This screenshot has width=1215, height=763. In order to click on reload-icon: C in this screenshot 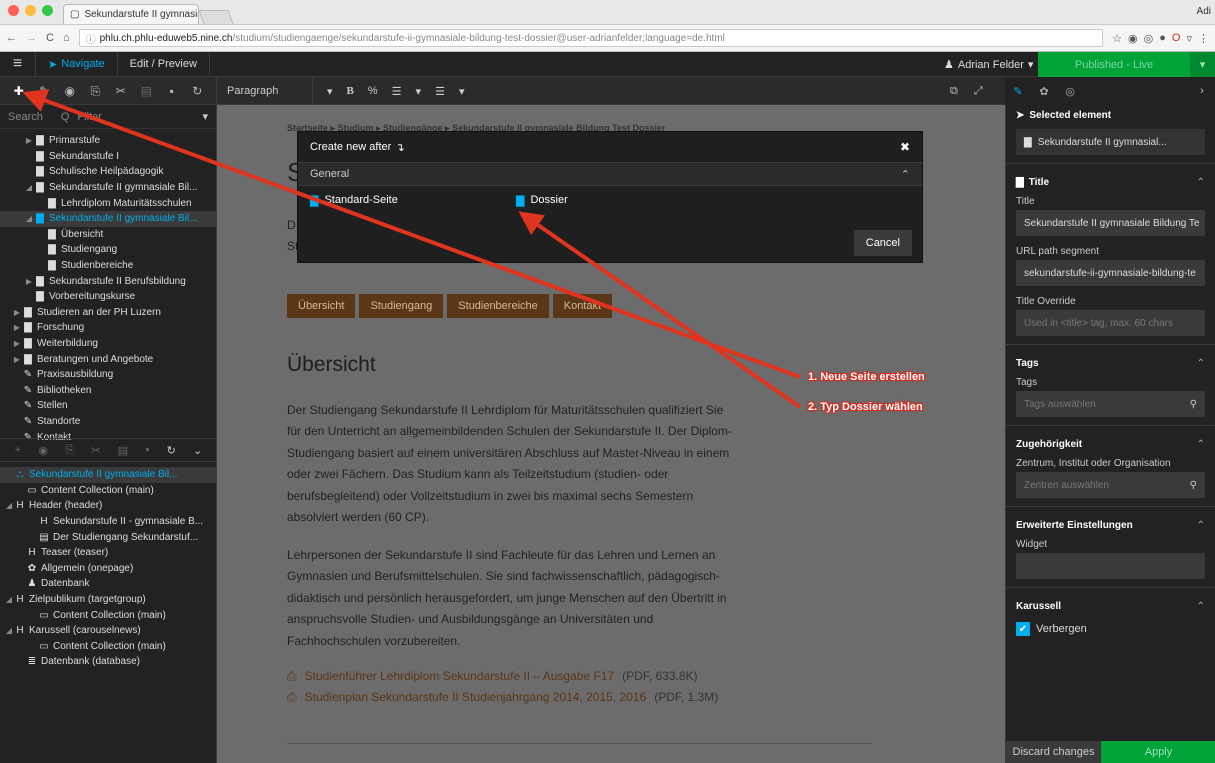, I will do `click(50, 38)`.